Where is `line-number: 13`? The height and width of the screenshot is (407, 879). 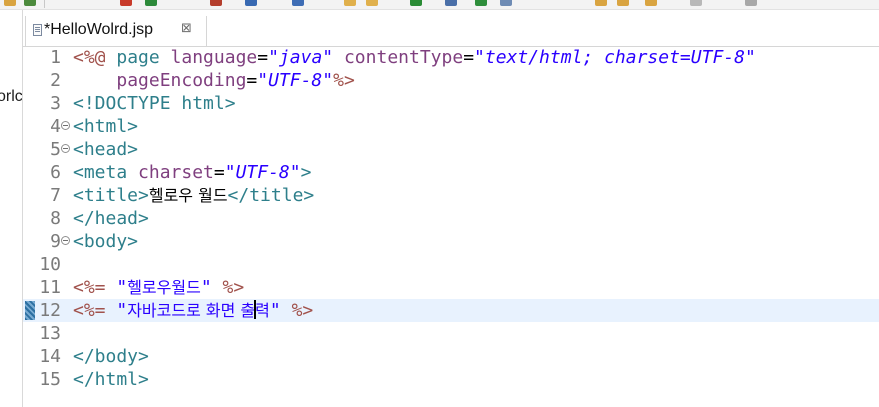 line-number: 13 is located at coordinates (50, 333).